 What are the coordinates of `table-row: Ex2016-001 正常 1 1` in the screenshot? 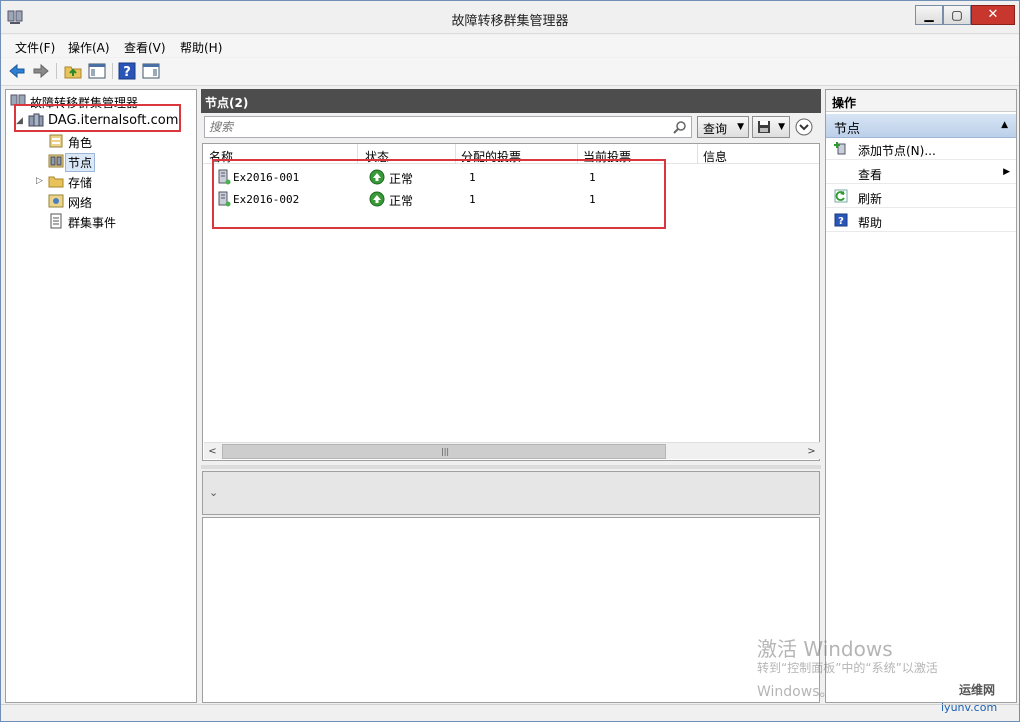 It's located at (511, 177).